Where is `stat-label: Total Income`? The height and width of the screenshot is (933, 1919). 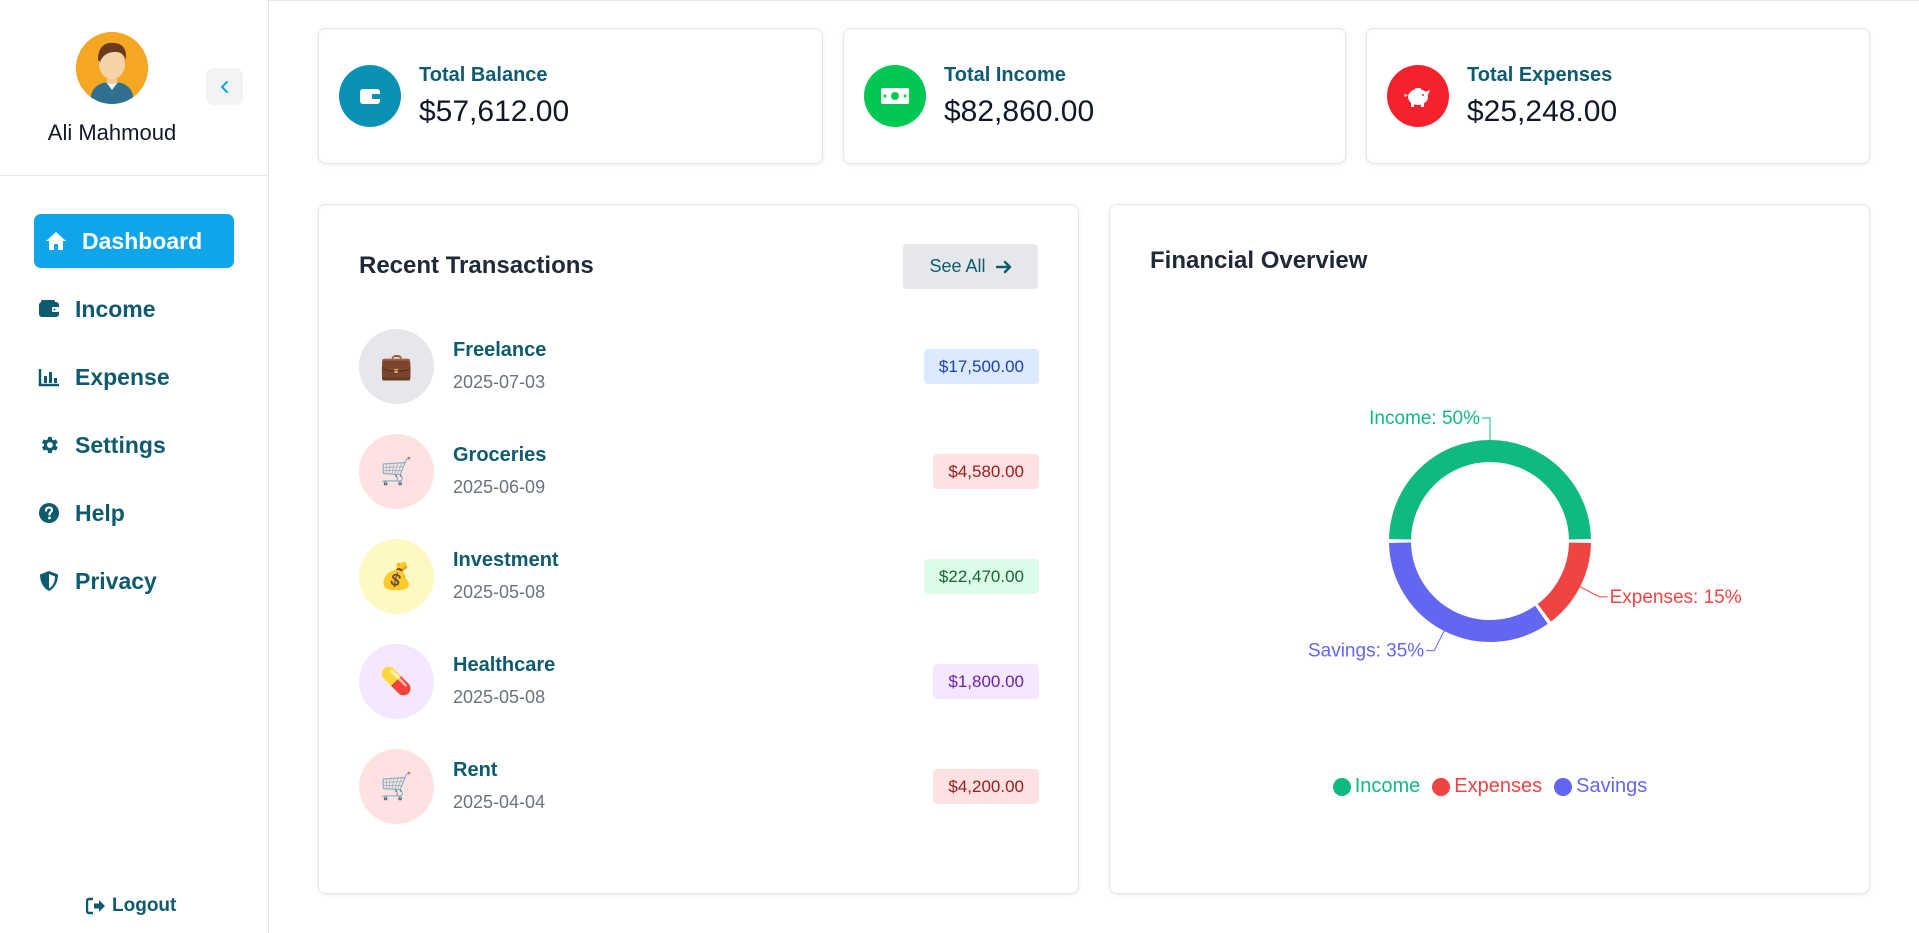
stat-label: Total Income is located at coordinates (1005, 75).